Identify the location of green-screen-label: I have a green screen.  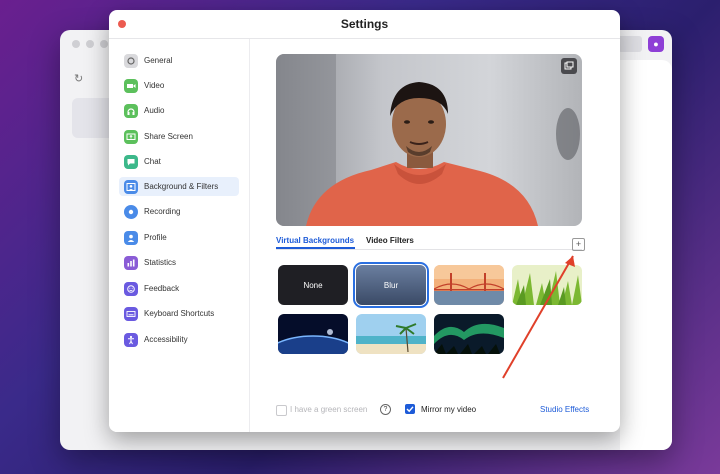
(329, 409).